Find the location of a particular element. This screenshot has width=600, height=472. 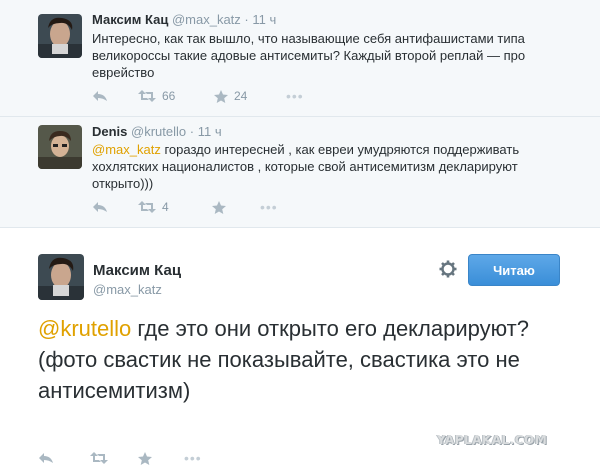

mention-link: @max_katz is located at coordinates (126, 149).